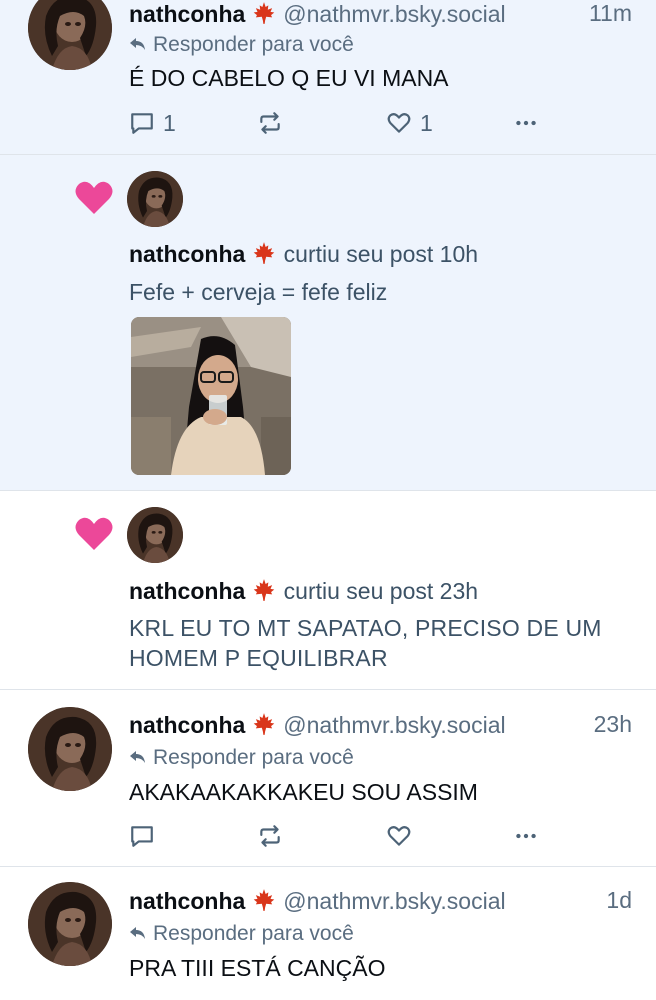 This screenshot has width=656, height=1000. I want to click on liked-post-text: Fefe + cerveja = fefe feliz, so click(258, 292).